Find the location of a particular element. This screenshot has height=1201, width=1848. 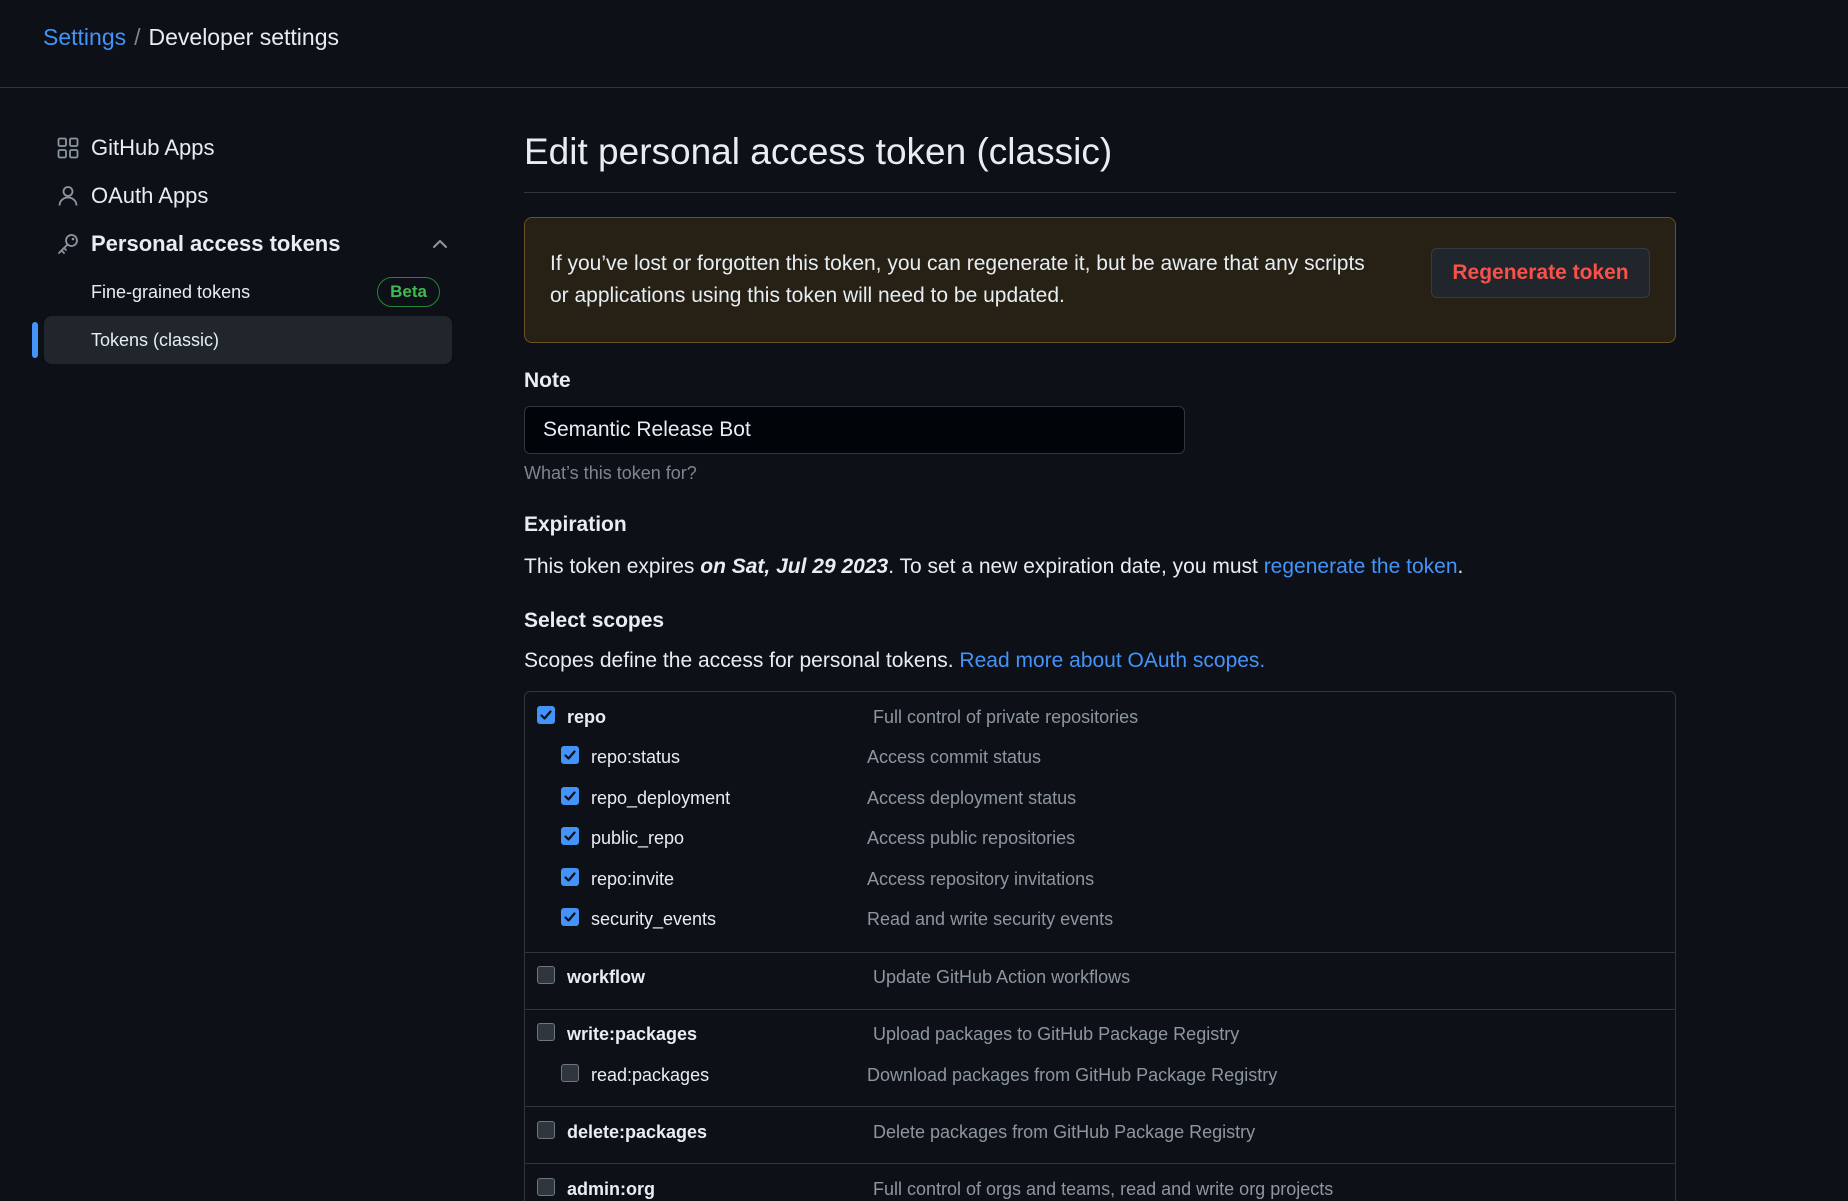

scope-name: security_events is located at coordinates (654, 919).